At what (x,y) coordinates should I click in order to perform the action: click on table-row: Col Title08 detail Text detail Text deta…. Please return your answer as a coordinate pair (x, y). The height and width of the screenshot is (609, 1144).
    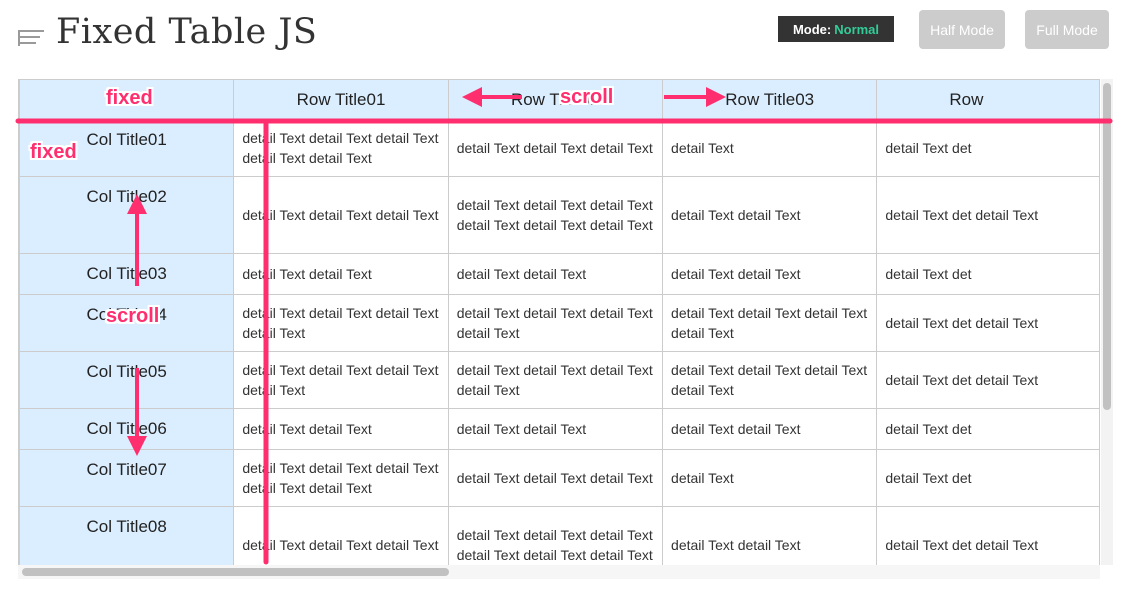
    Looking at the image, I should click on (559, 535).